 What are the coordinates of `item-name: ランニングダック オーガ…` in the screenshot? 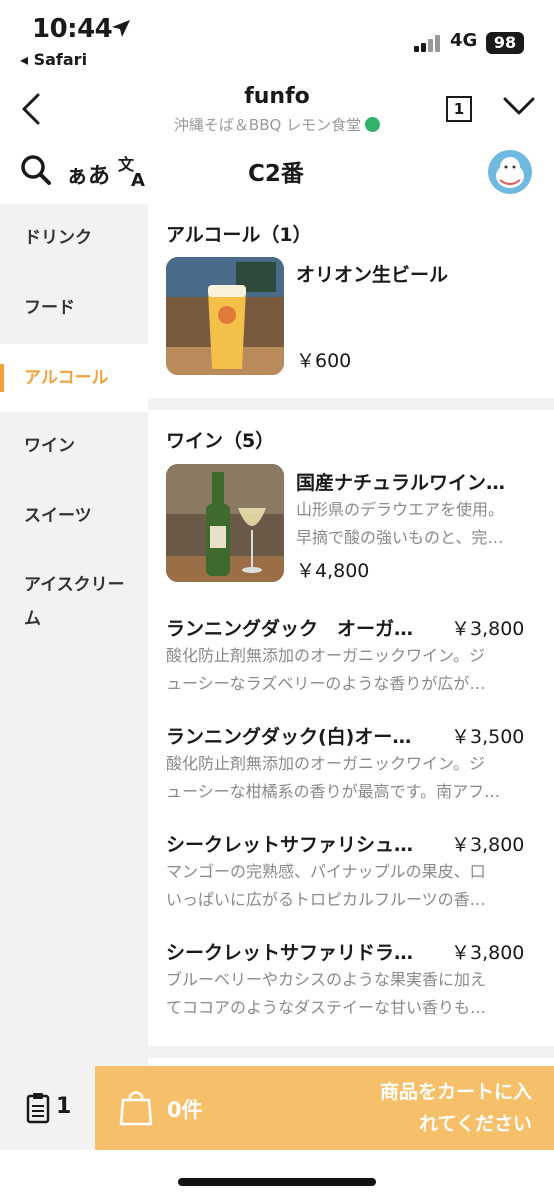 It's located at (290, 629).